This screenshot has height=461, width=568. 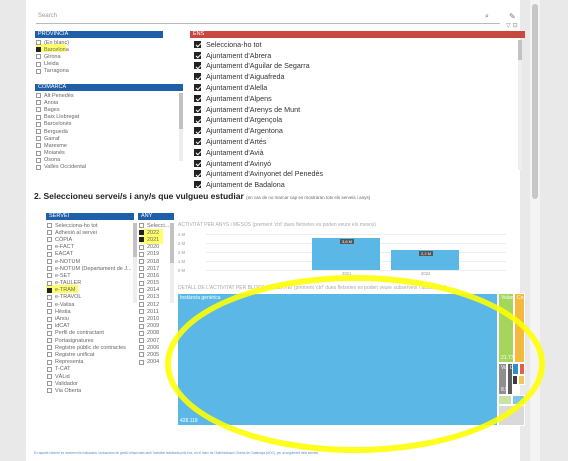 I want to click on any-scrollbar, so click(x=172, y=263).